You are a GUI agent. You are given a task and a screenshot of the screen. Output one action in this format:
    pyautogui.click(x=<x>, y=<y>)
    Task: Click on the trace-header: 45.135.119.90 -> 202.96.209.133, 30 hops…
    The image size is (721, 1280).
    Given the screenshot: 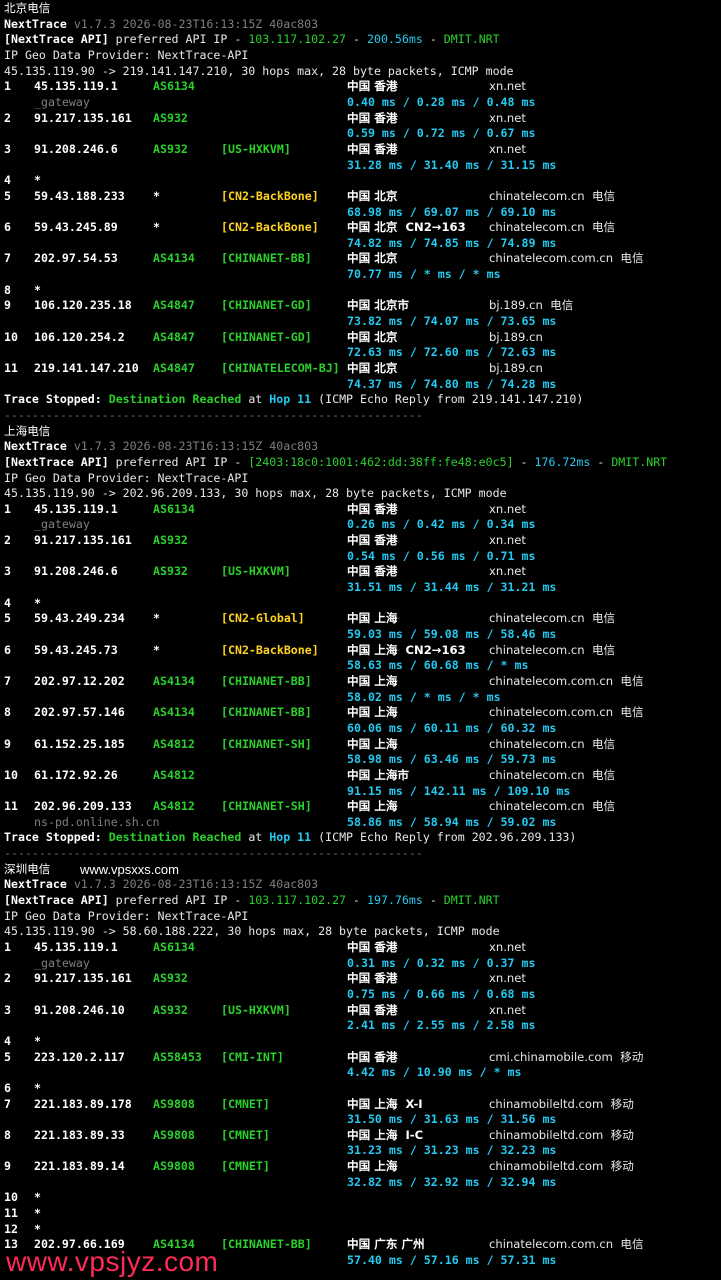 What is the action you would take?
    pyautogui.click(x=255, y=493)
    